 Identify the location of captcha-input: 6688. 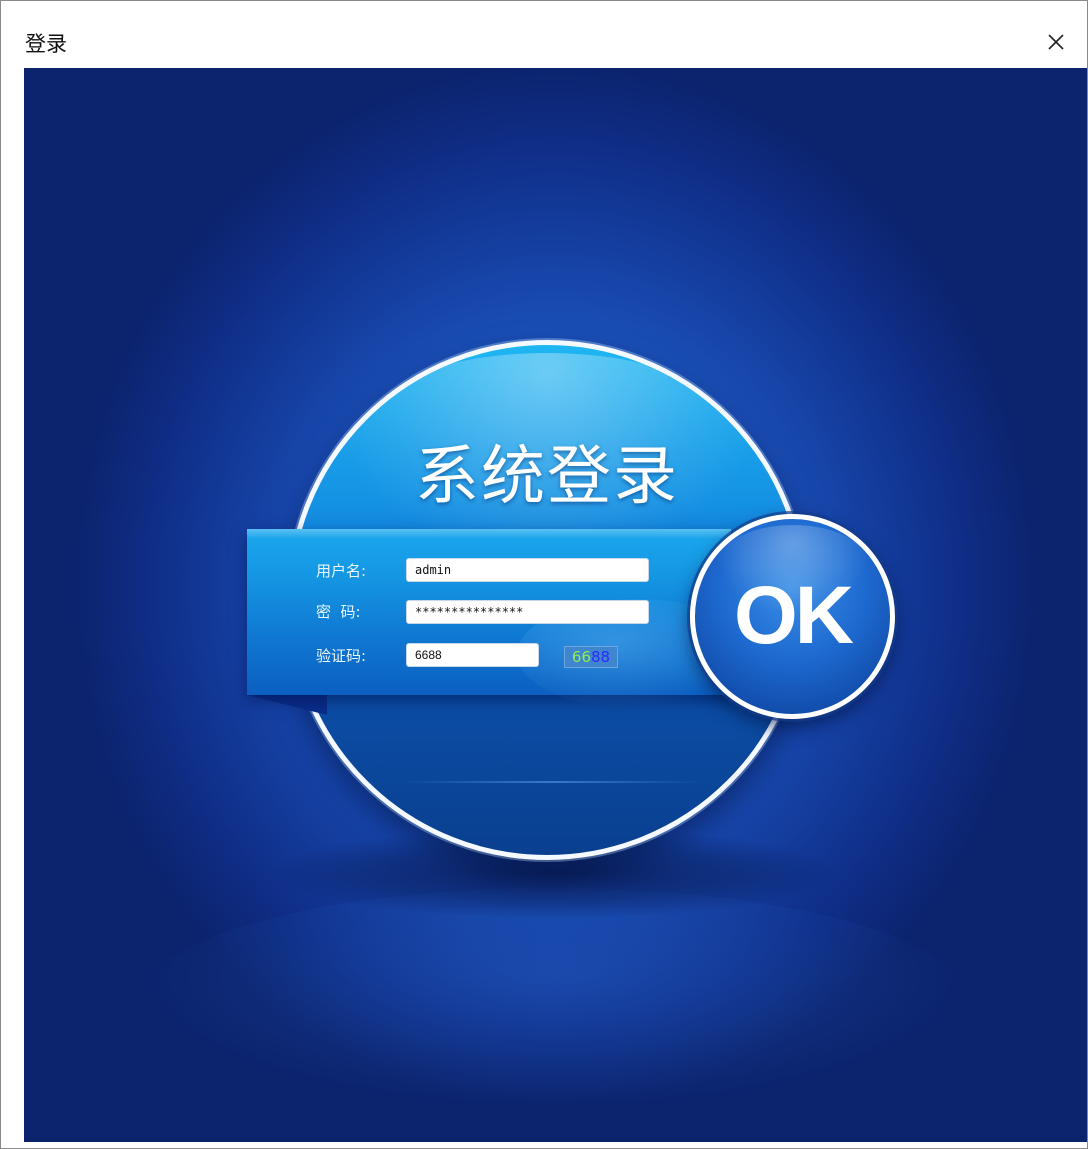
(472, 655).